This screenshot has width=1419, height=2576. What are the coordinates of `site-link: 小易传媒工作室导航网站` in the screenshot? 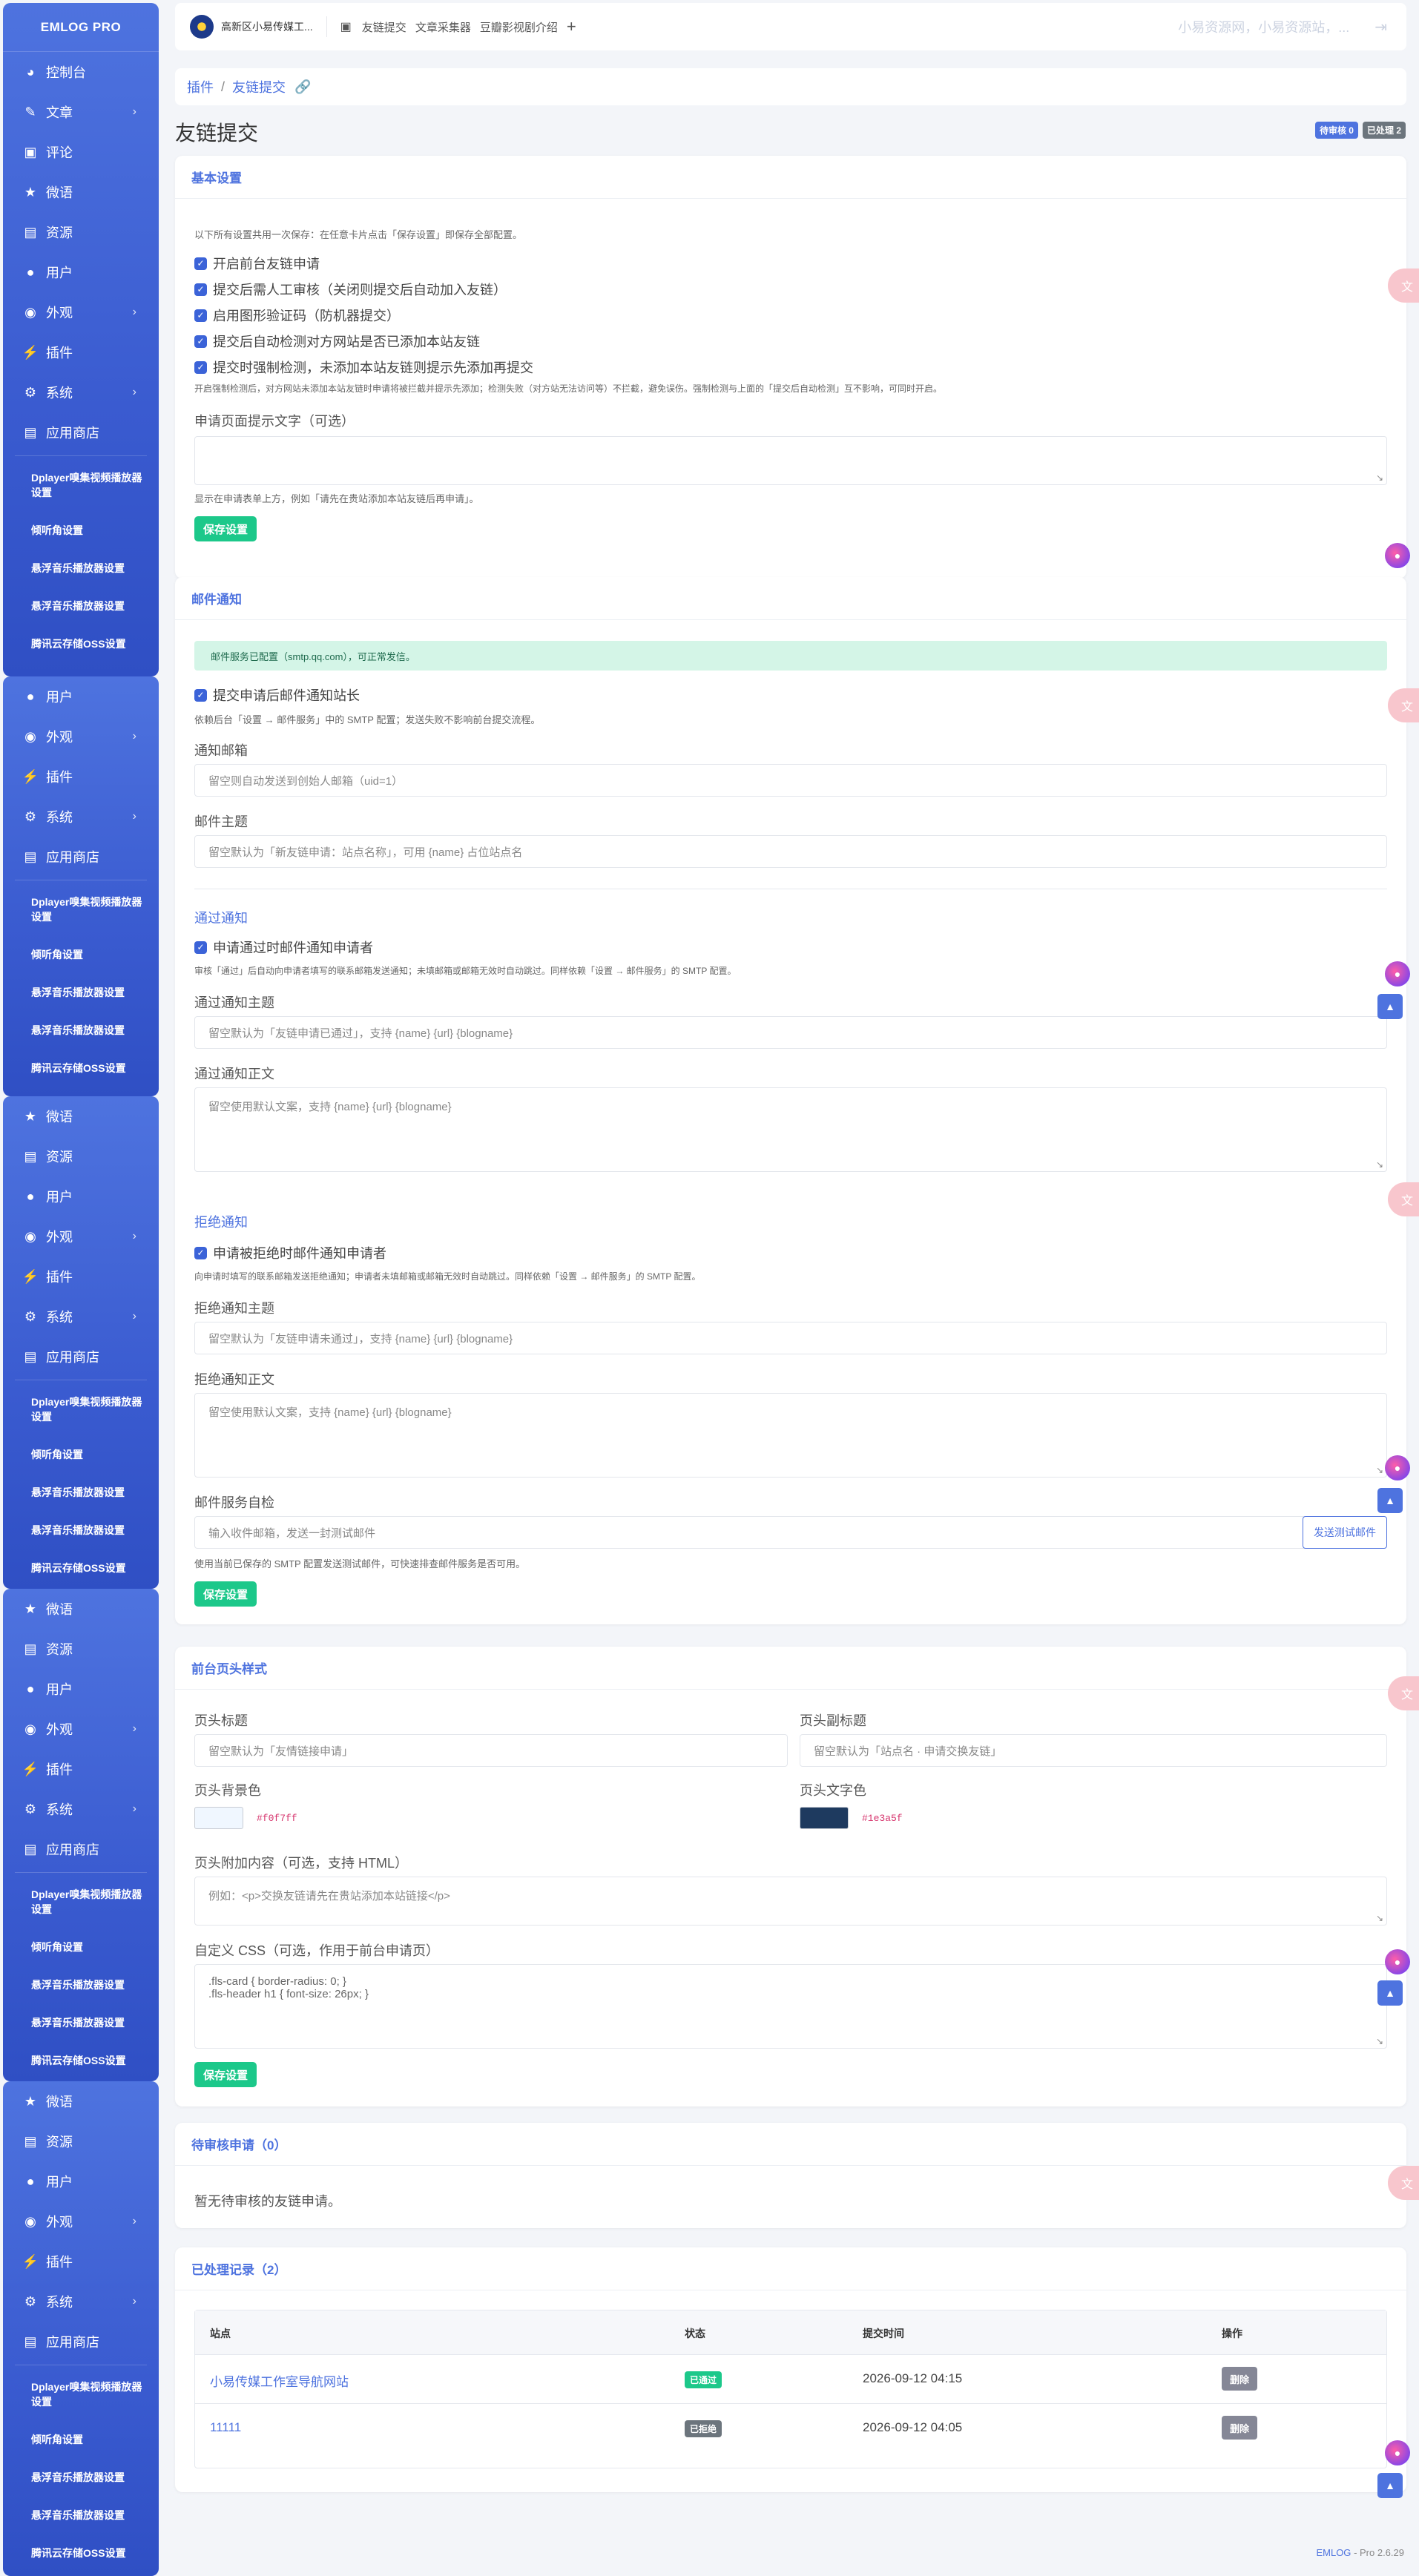 It's located at (279, 2380).